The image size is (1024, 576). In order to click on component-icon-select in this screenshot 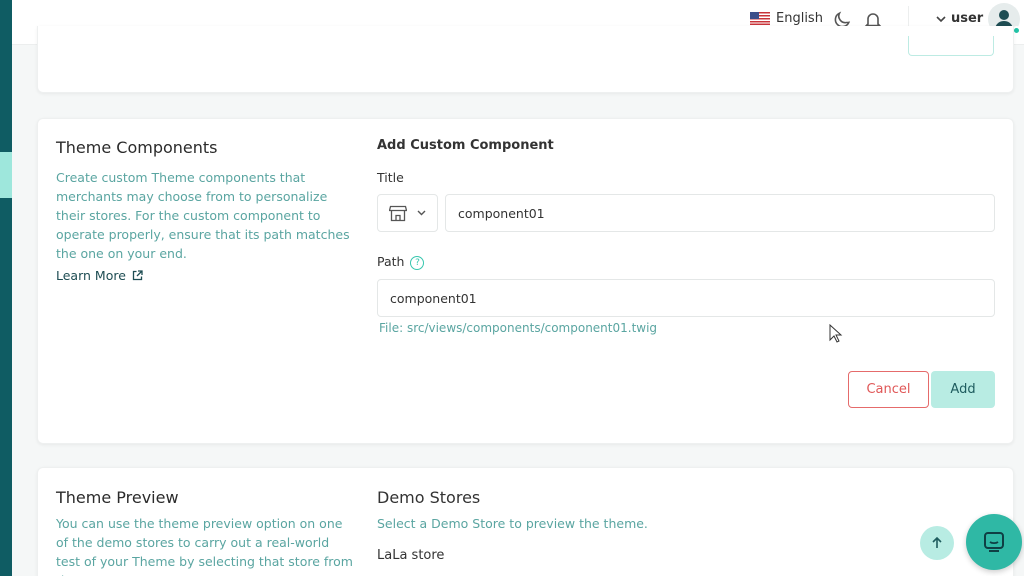, I will do `click(407, 213)`.